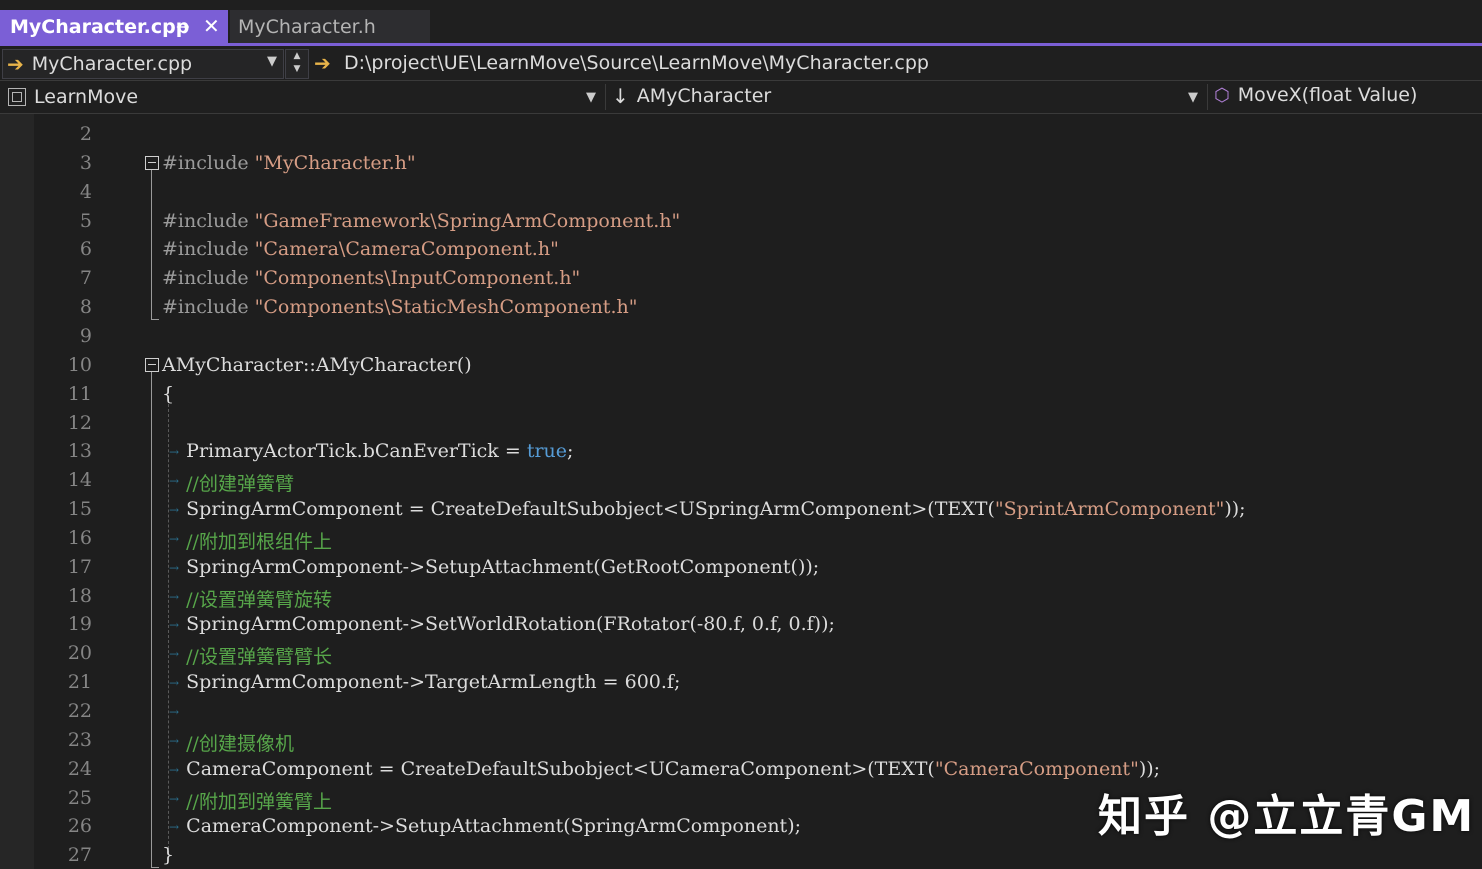 The image size is (1482, 869). What do you see at coordinates (100, 26) in the screenshot?
I see `tab-label: MyCharacter.cpp` at bounding box center [100, 26].